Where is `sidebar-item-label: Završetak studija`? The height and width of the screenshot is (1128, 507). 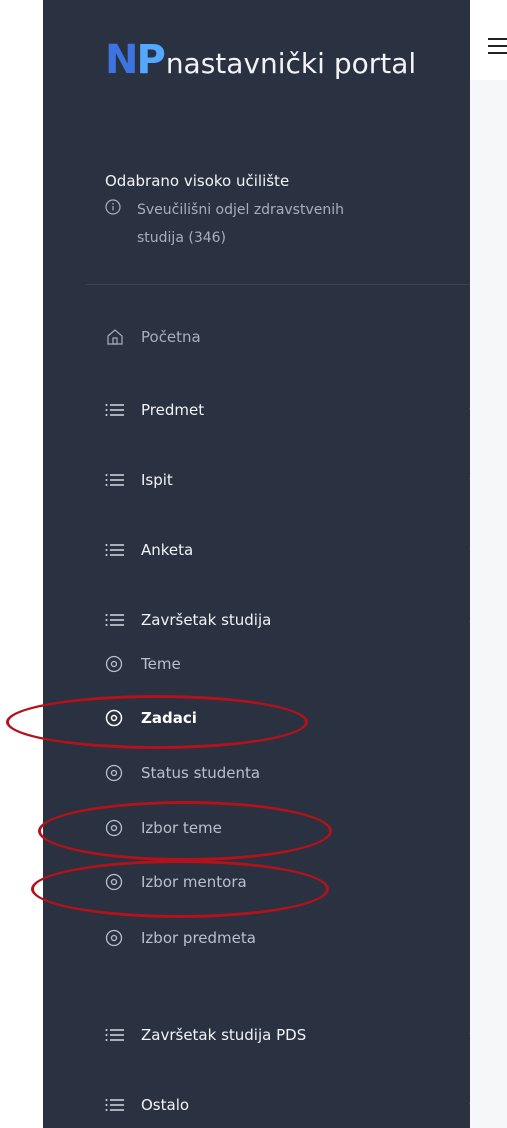 sidebar-item-label: Završetak studija is located at coordinates (206, 620).